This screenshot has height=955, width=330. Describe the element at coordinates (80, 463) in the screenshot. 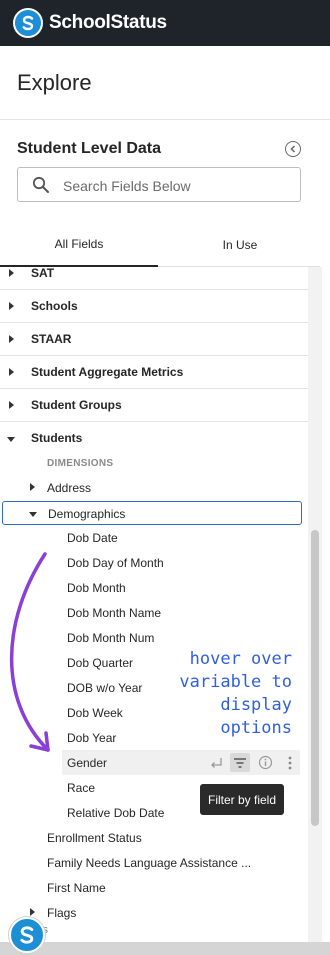

I see `dimensions-header: DIMENSIONS` at that location.